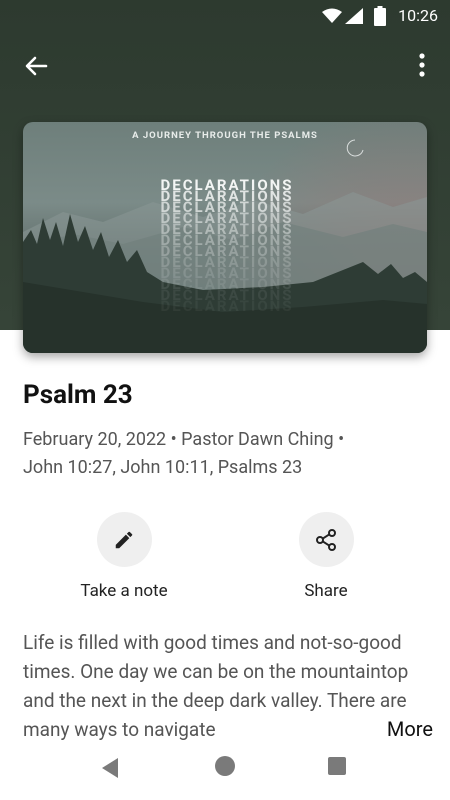 The width and height of the screenshot is (450, 800). What do you see at coordinates (380, 16) in the screenshot?
I see `battery-icon` at bounding box center [380, 16].